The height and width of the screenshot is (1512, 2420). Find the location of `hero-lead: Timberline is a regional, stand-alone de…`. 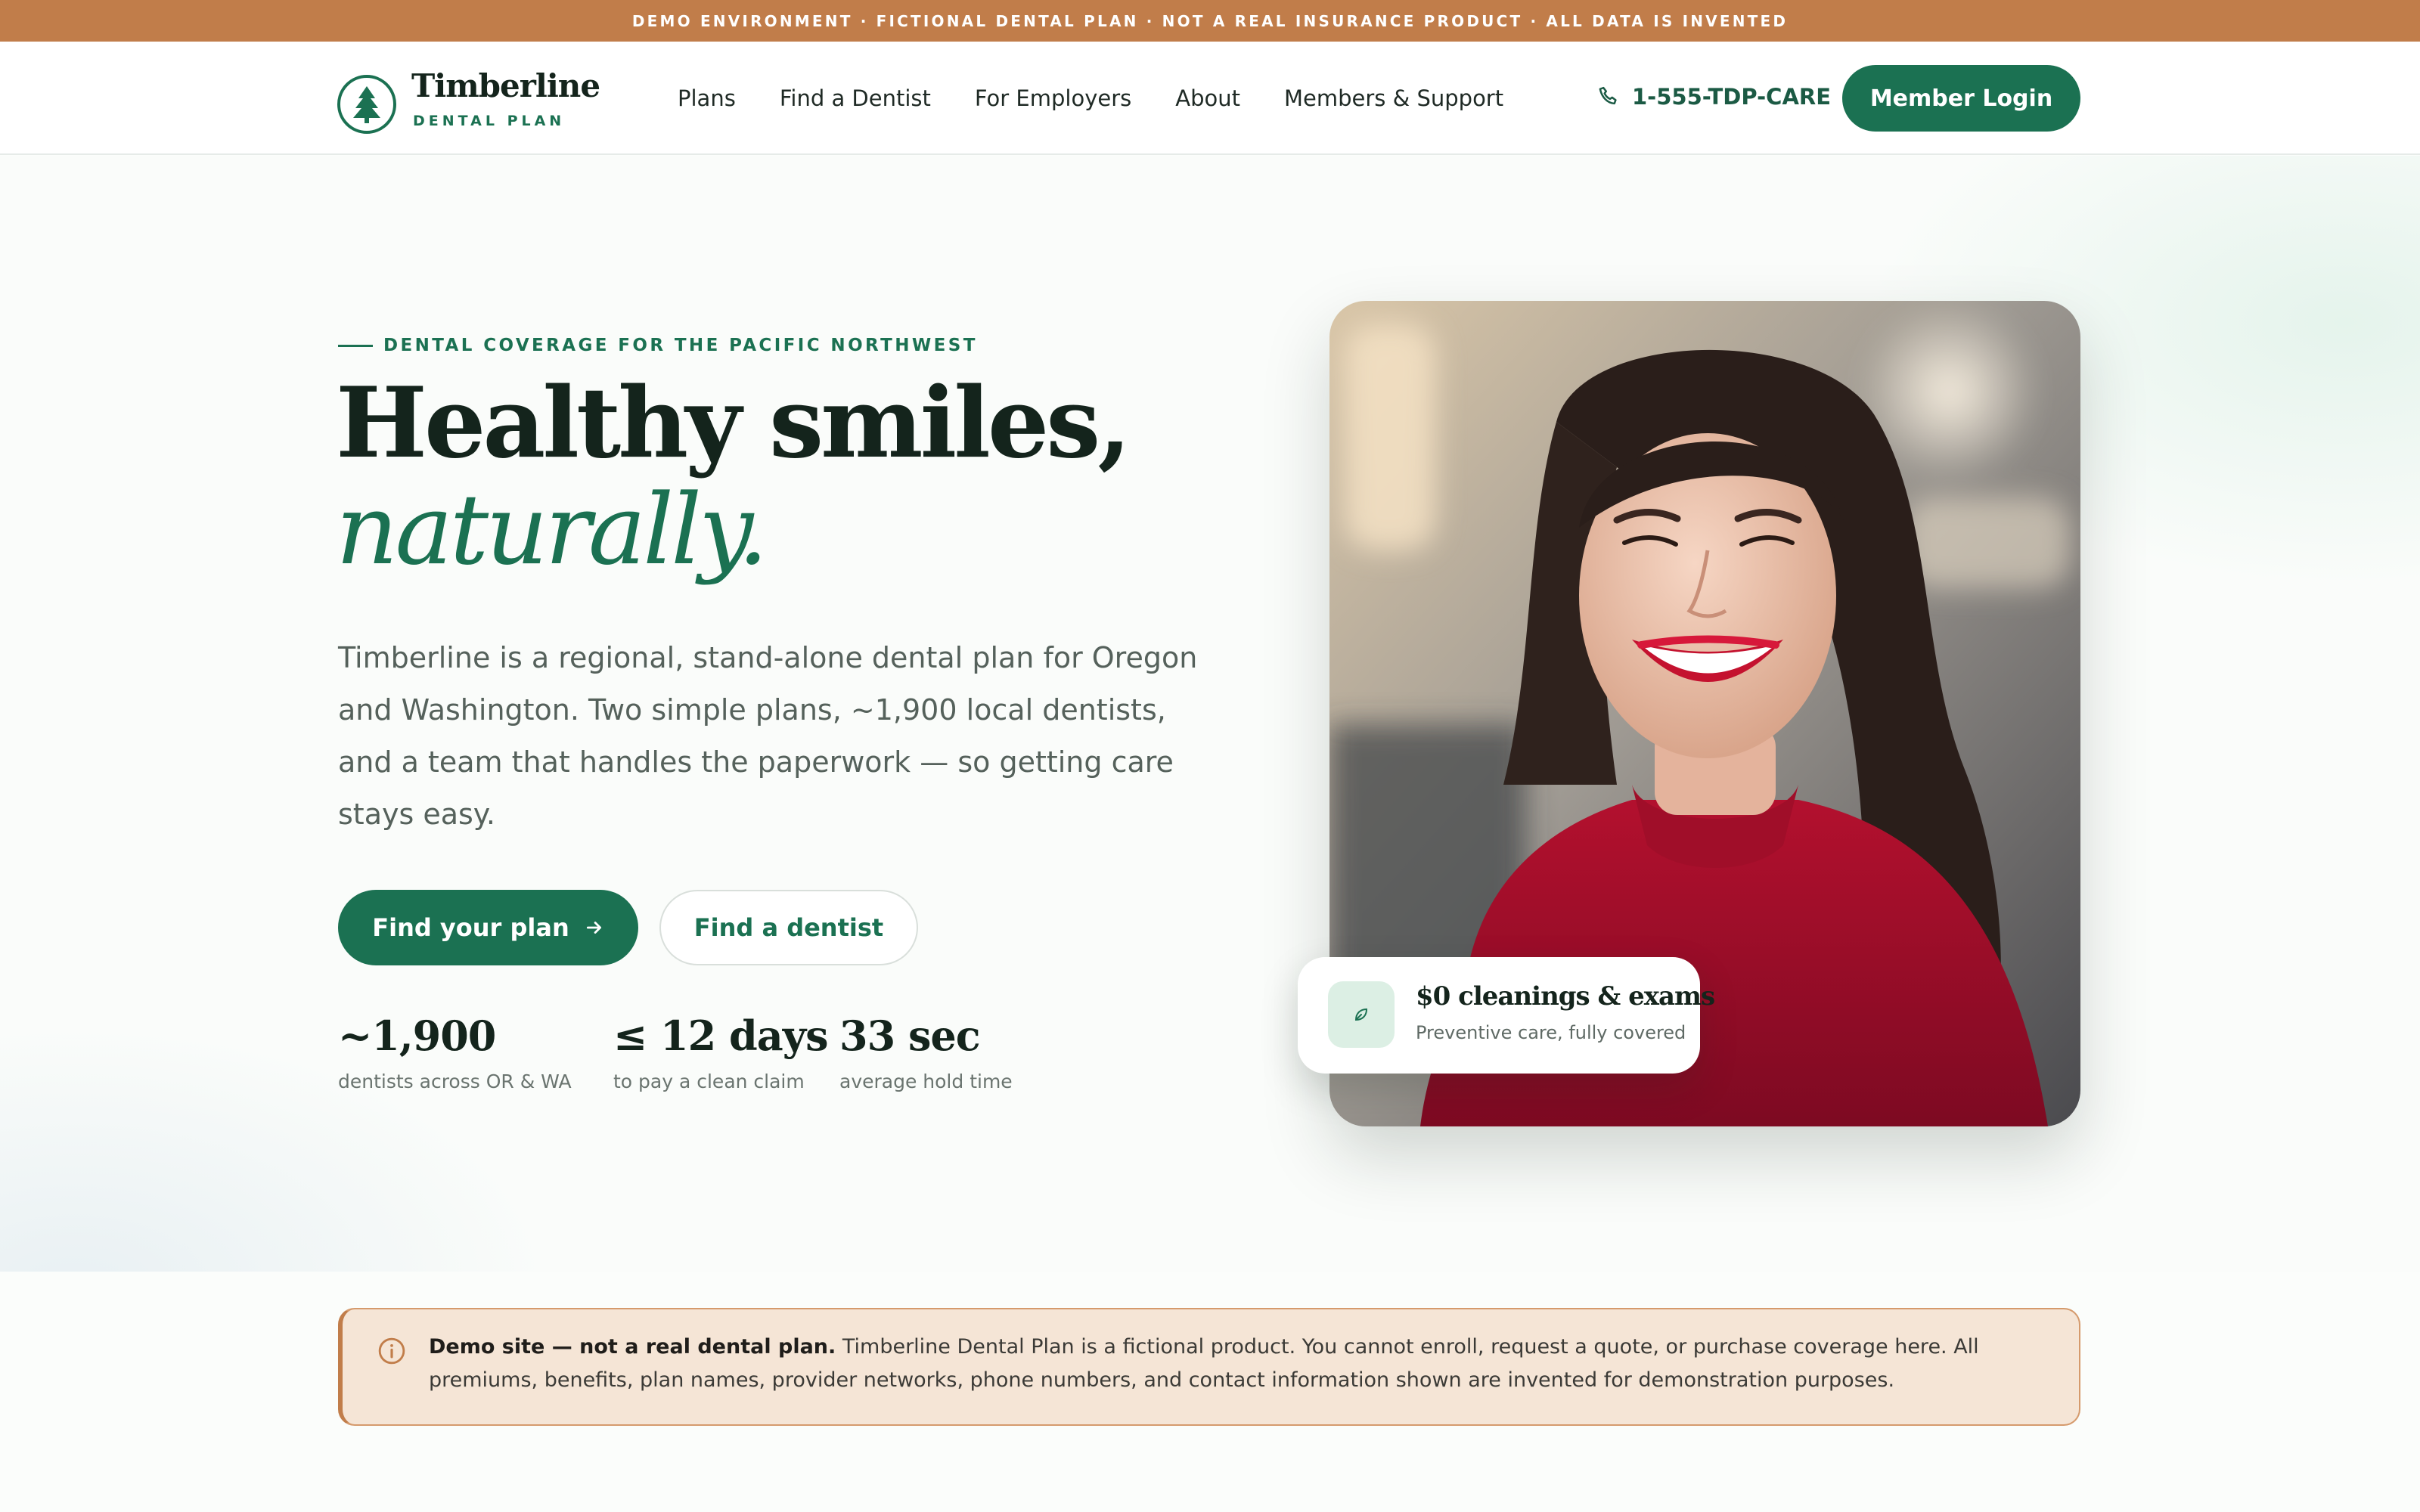

hero-lead: Timberline is a regional, stand-alone de… is located at coordinates (768, 736).